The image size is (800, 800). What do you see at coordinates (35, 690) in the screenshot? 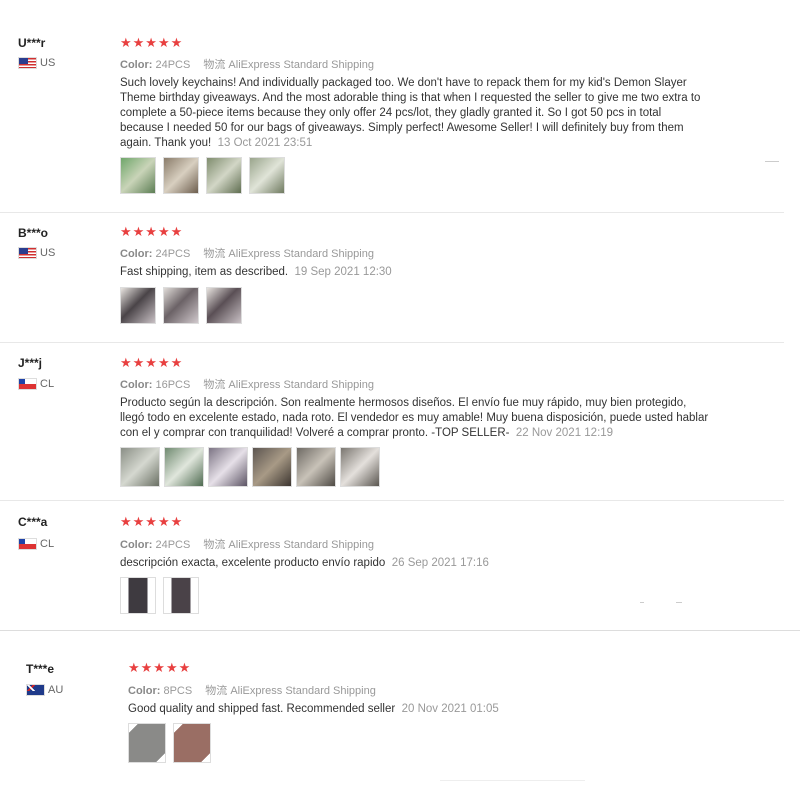
I see `au-flag-icon` at bounding box center [35, 690].